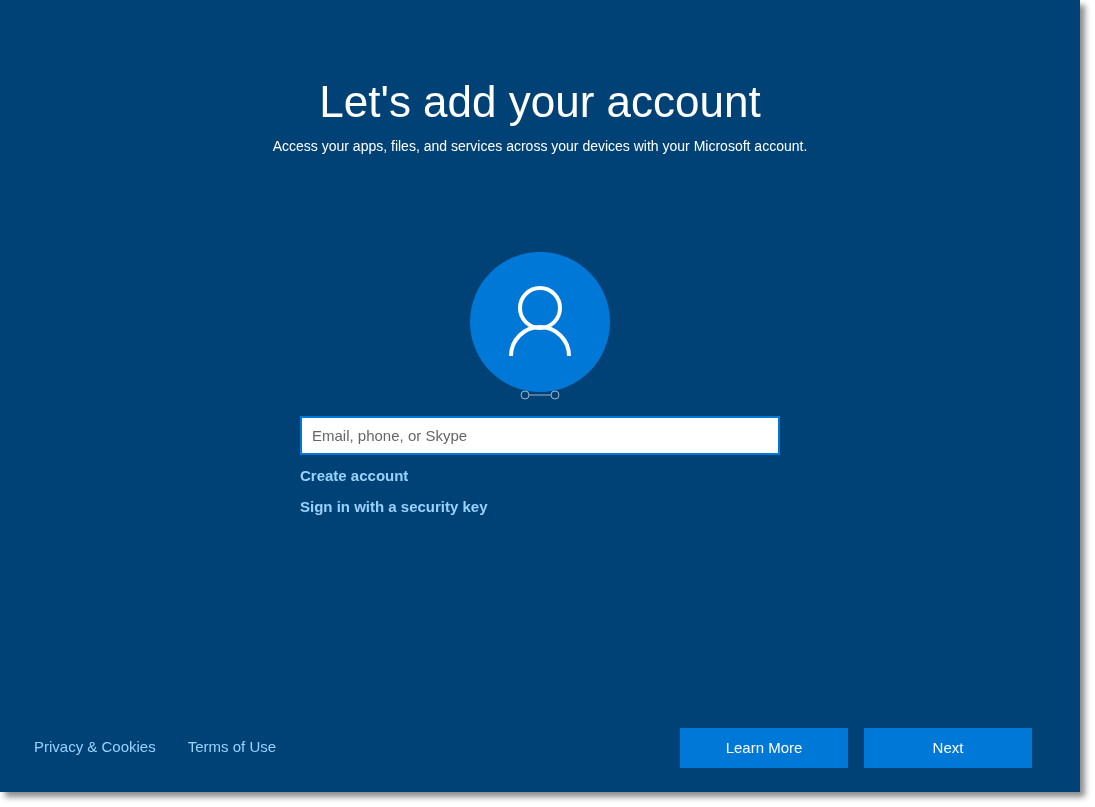 Image resolution: width=1095 pixels, height=807 pixels. What do you see at coordinates (540, 435) in the screenshot?
I see `account-input-field: Email, phone, or Skype` at bounding box center [540, 435].